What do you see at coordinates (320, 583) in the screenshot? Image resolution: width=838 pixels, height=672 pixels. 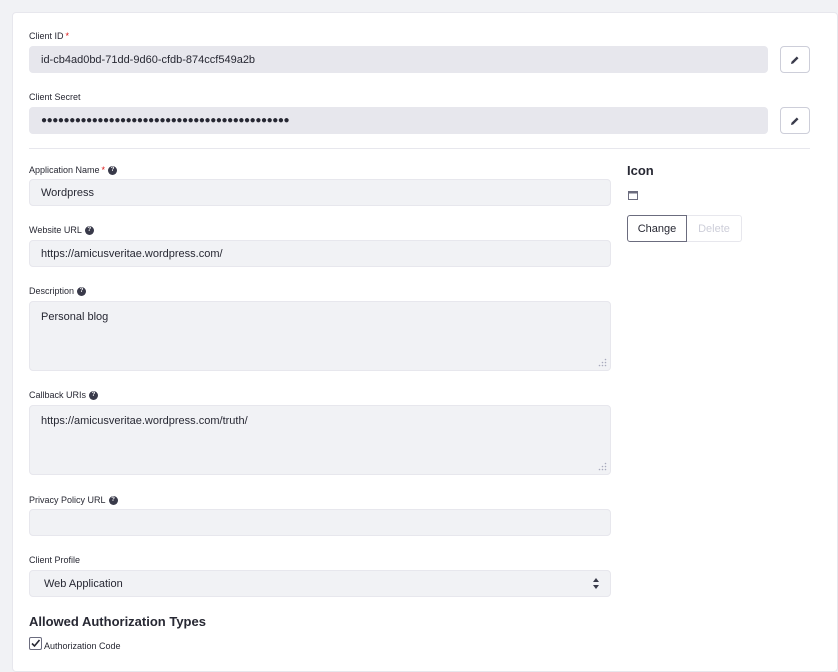 I see `client-profile-select: Web Application` at bounding box center [320, 583].